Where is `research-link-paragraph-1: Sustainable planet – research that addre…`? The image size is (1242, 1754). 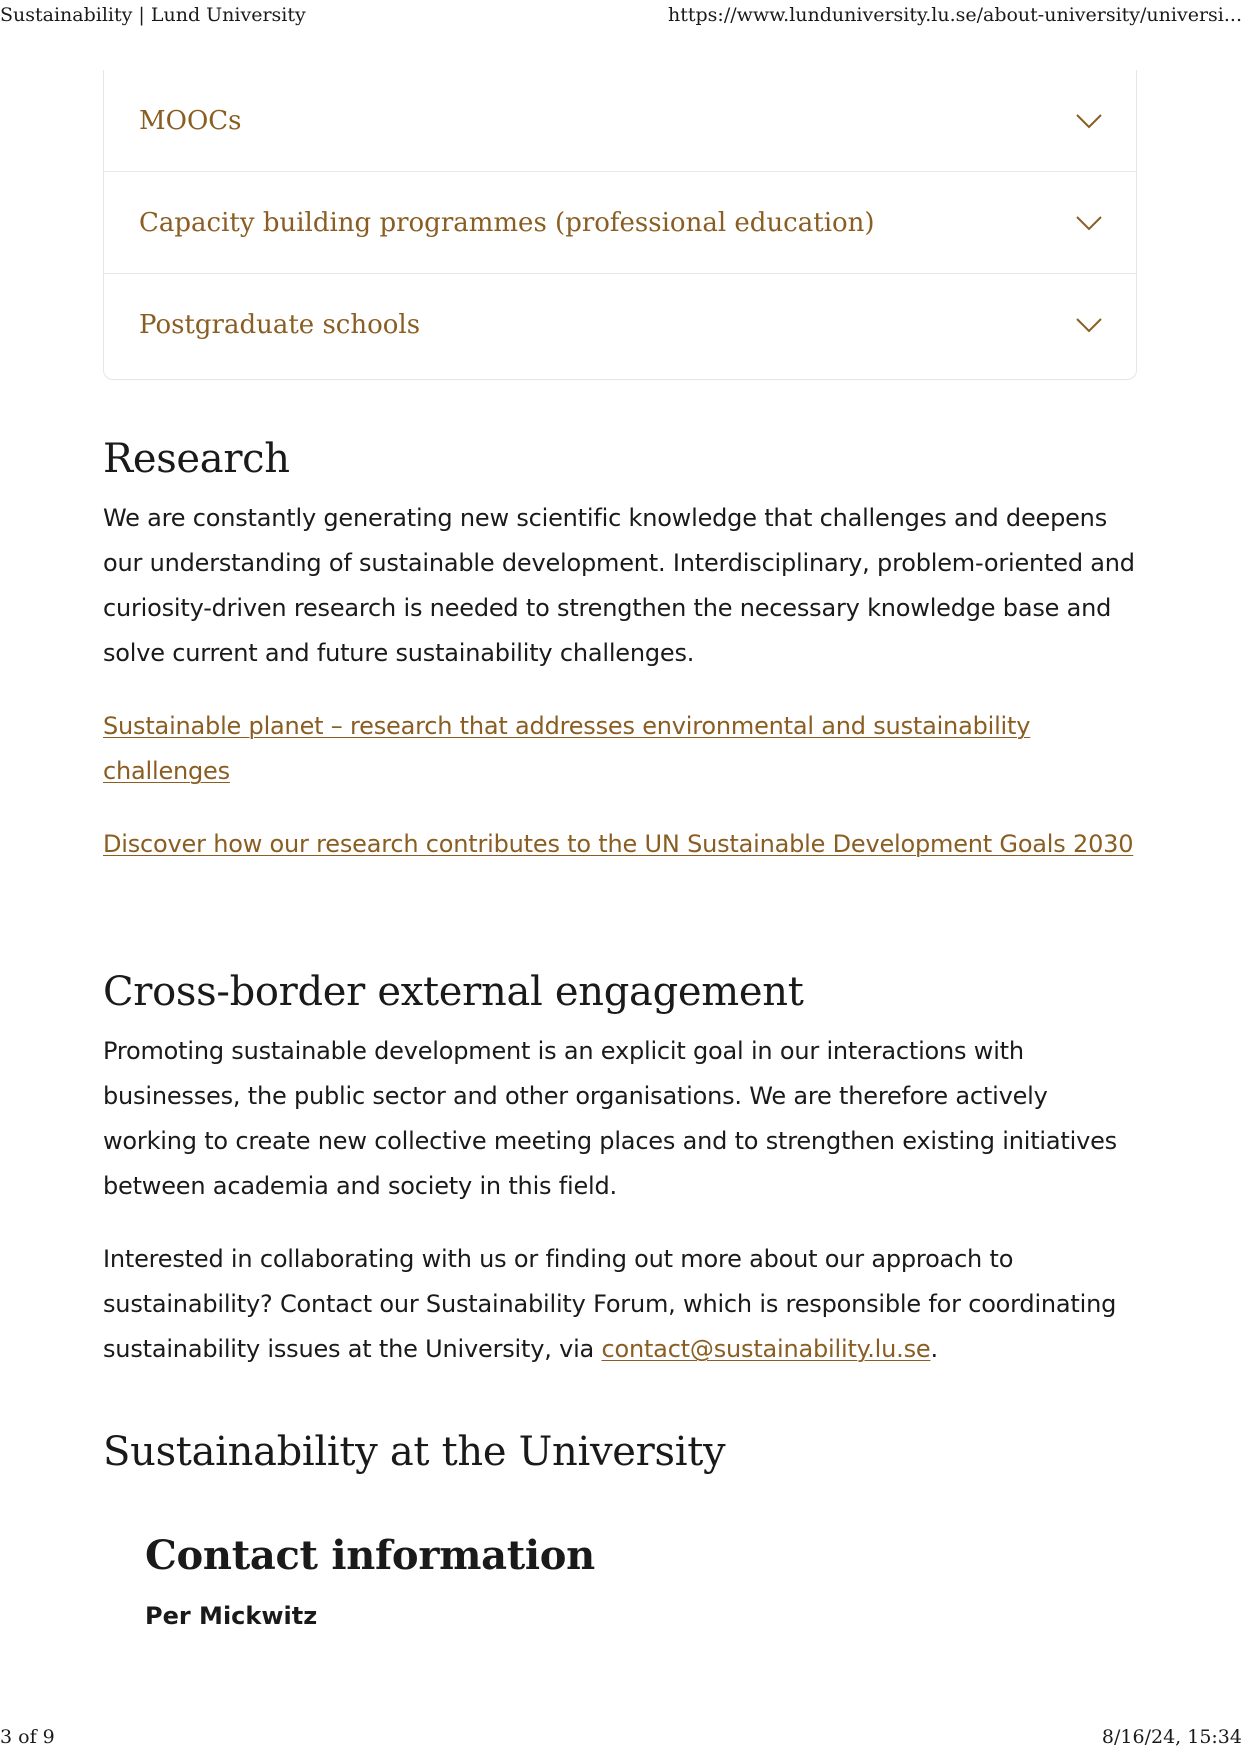
research-link-paragraph-1: Sustainable planet – research that addre… is located at coordinates (621, 749).